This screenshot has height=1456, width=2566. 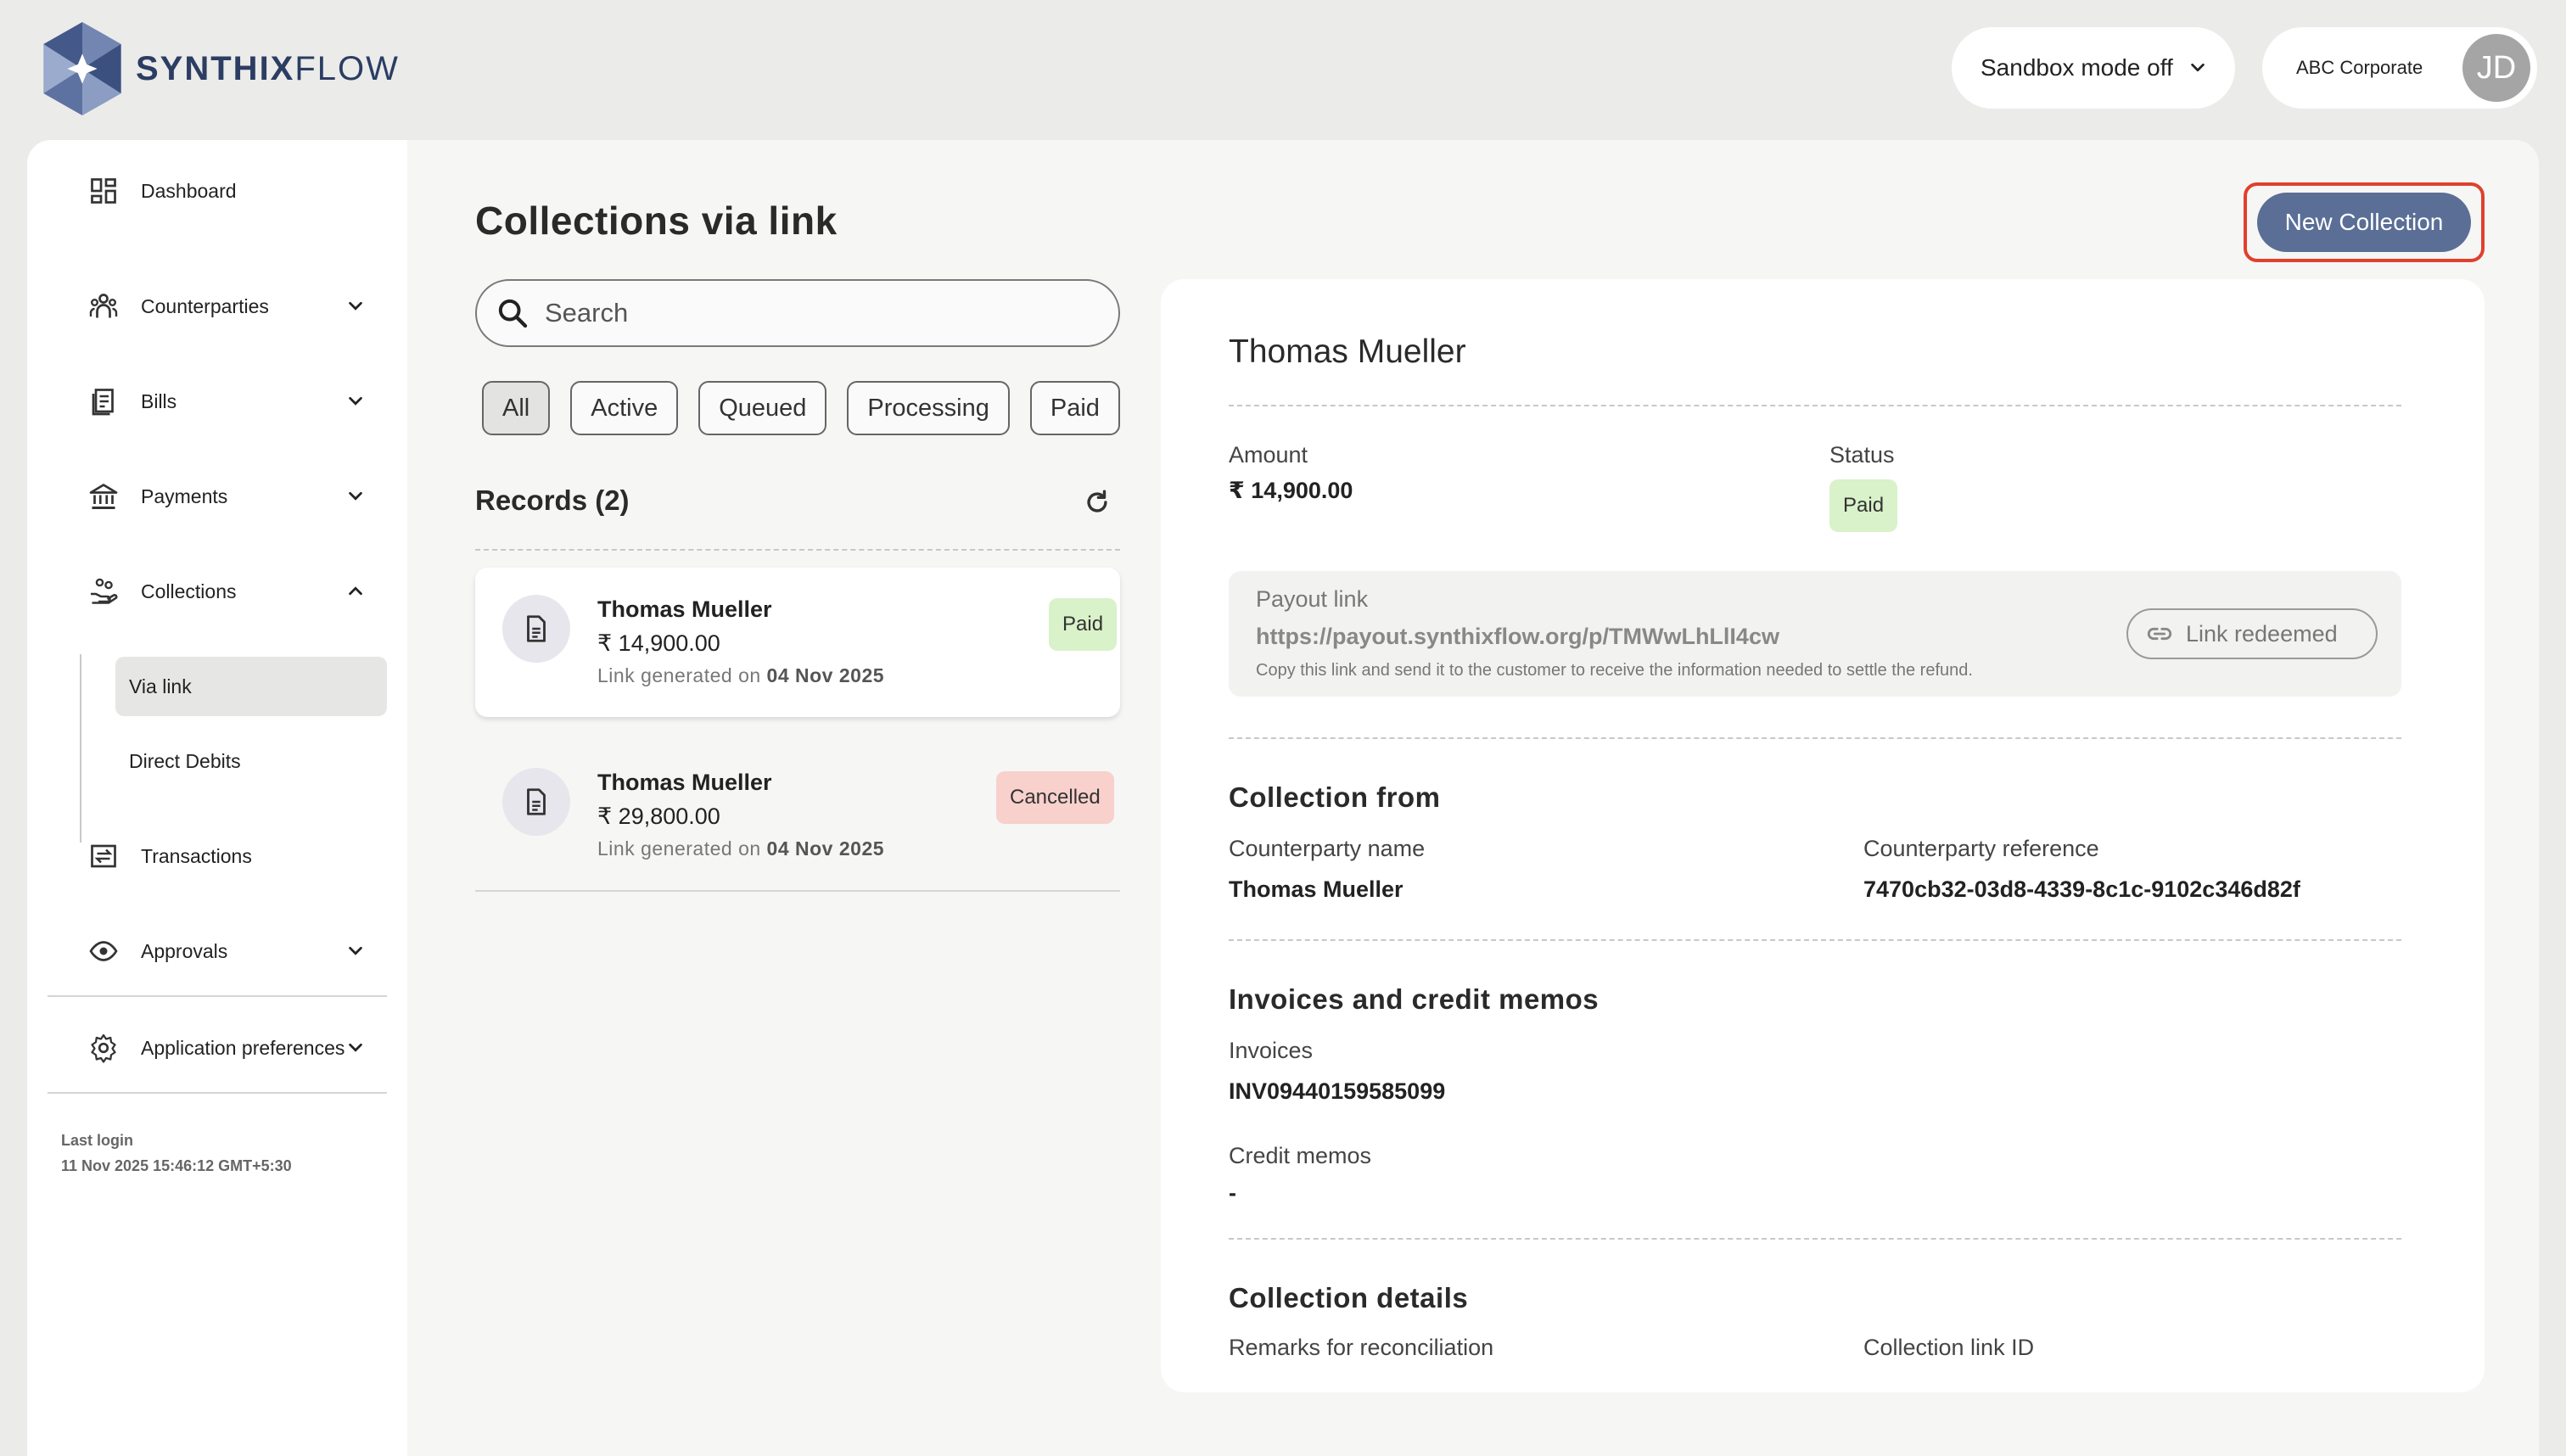 I want to click on filter-chip-paid: Paid, so click(x=1074, y=408).